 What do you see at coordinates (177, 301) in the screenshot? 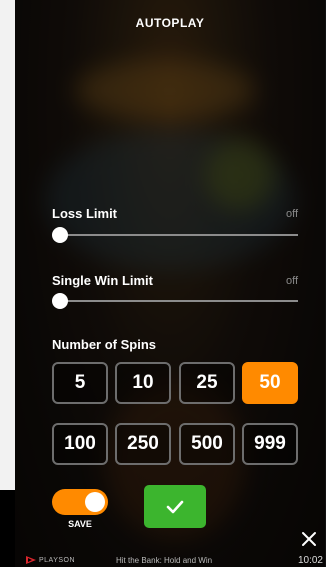
I see `single-win-limit-track` at bounding box center [177, 301].